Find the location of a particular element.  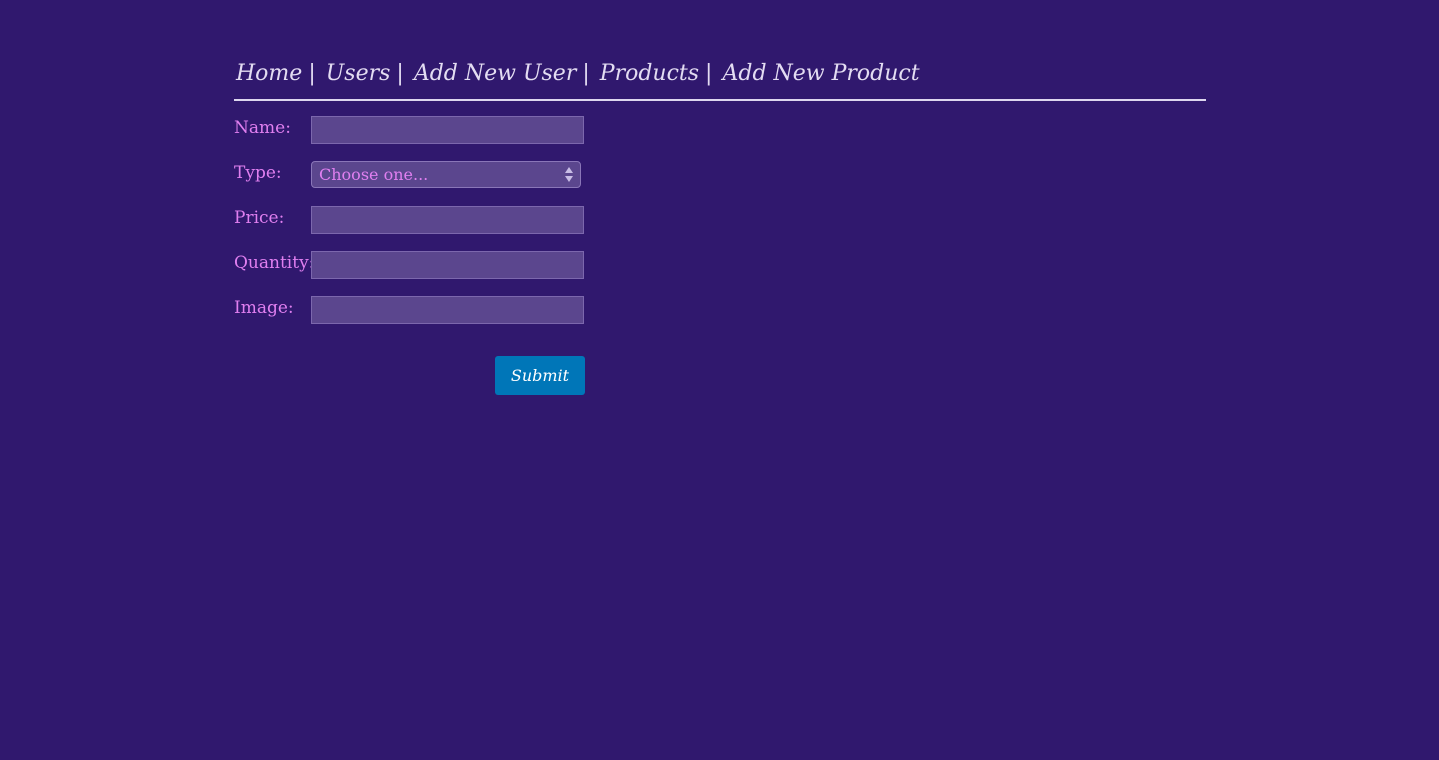

image-label: Image: is located at coordinates (264, 308).